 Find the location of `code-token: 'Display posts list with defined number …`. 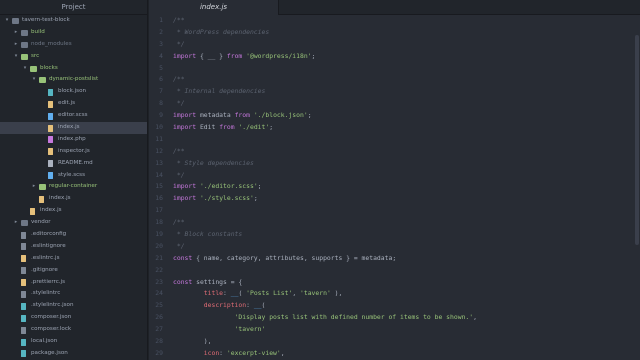

code-token: 'Display posts list with defined number … is located at coordinates (354, 317).